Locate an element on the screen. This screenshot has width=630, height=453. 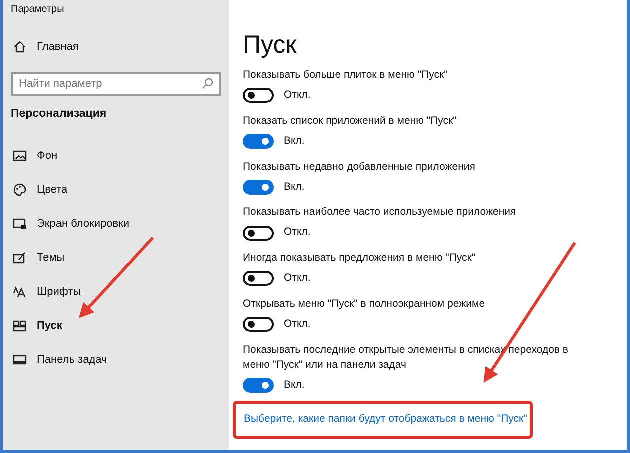
sidebar-item: Панель задач is located at coordinates (116, 360).